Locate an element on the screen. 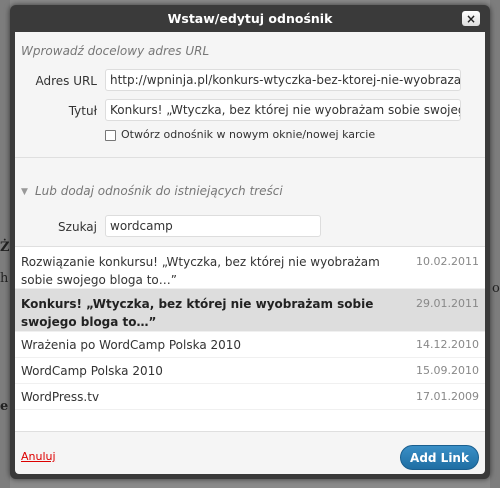 This screenshot has height=488, width=500. backdrop-text: o is located at coordinates (496, 288).